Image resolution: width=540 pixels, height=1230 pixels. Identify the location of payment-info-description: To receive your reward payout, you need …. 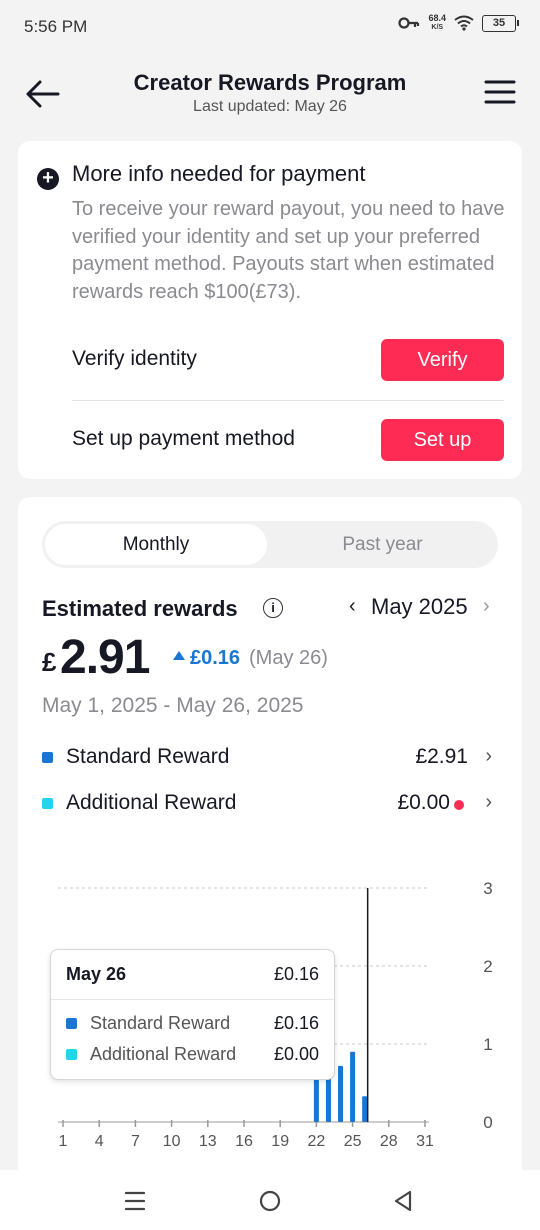
(288, 250).